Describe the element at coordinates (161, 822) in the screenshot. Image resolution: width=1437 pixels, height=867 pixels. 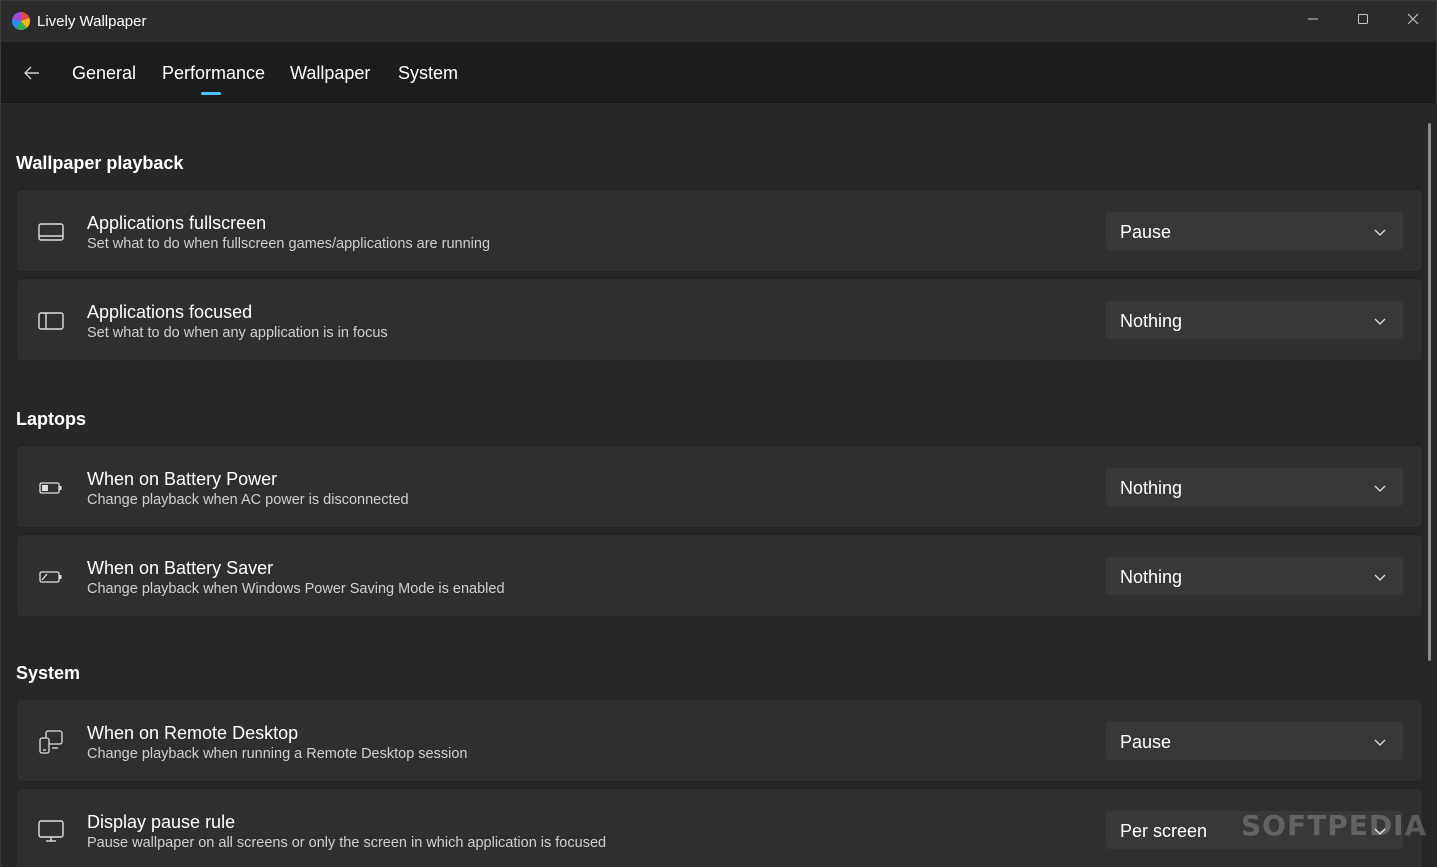
I see `setting-title: Display pause rule` at that location.